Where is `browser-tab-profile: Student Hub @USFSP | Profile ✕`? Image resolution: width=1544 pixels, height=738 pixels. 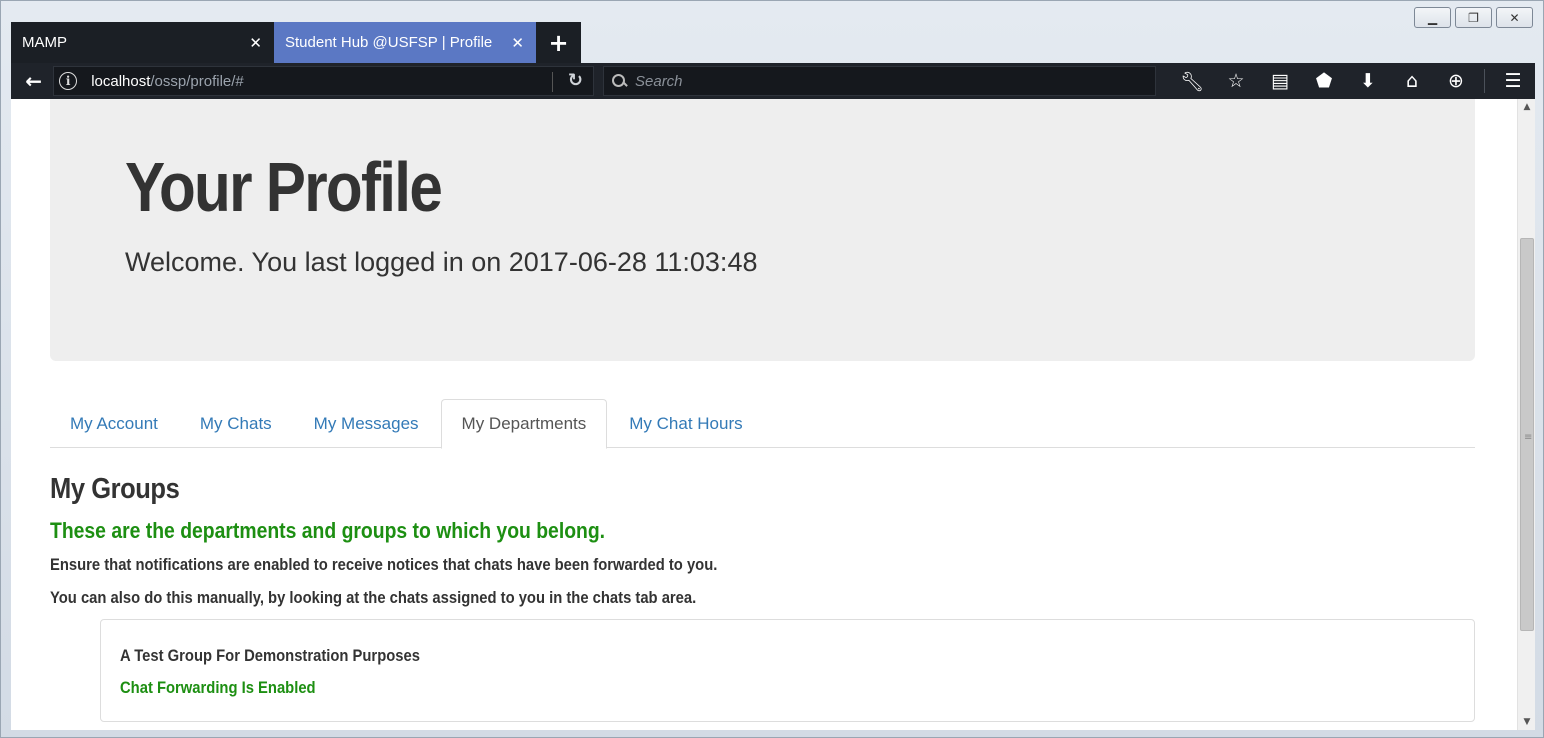
browser-tab-profile: Student Hub @USFSP | Profile ✕ is located at coordinates (405, 42).